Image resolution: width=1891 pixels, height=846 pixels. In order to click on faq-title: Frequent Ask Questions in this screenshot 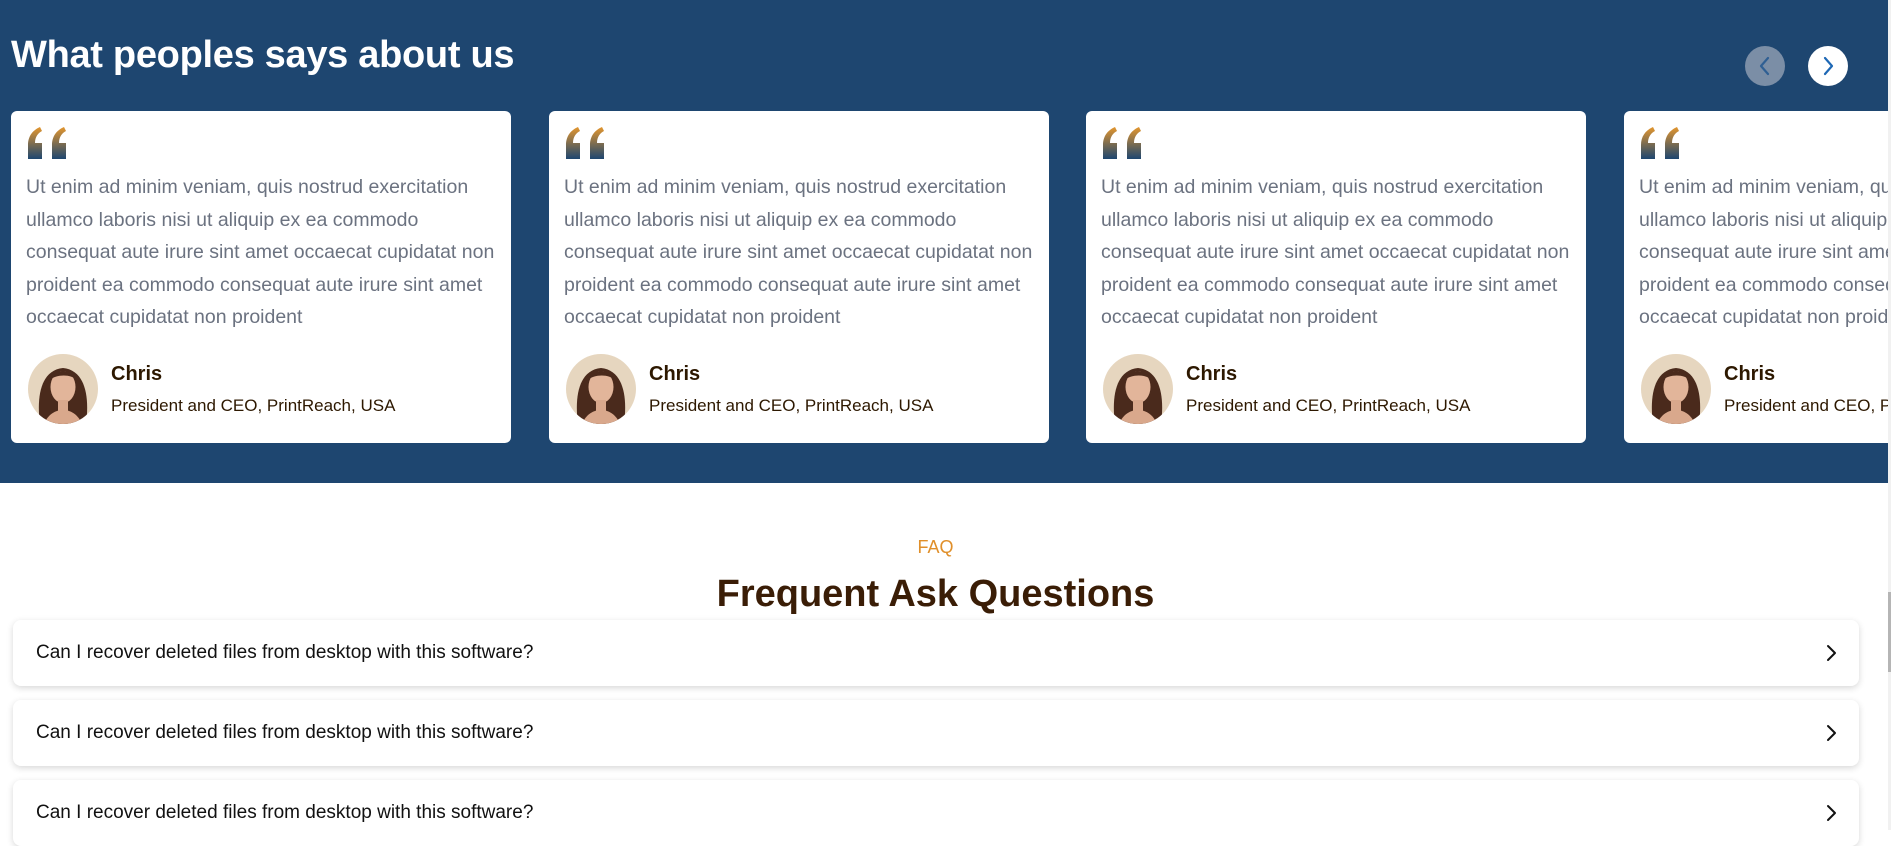, I will do `click(935, 594)`.